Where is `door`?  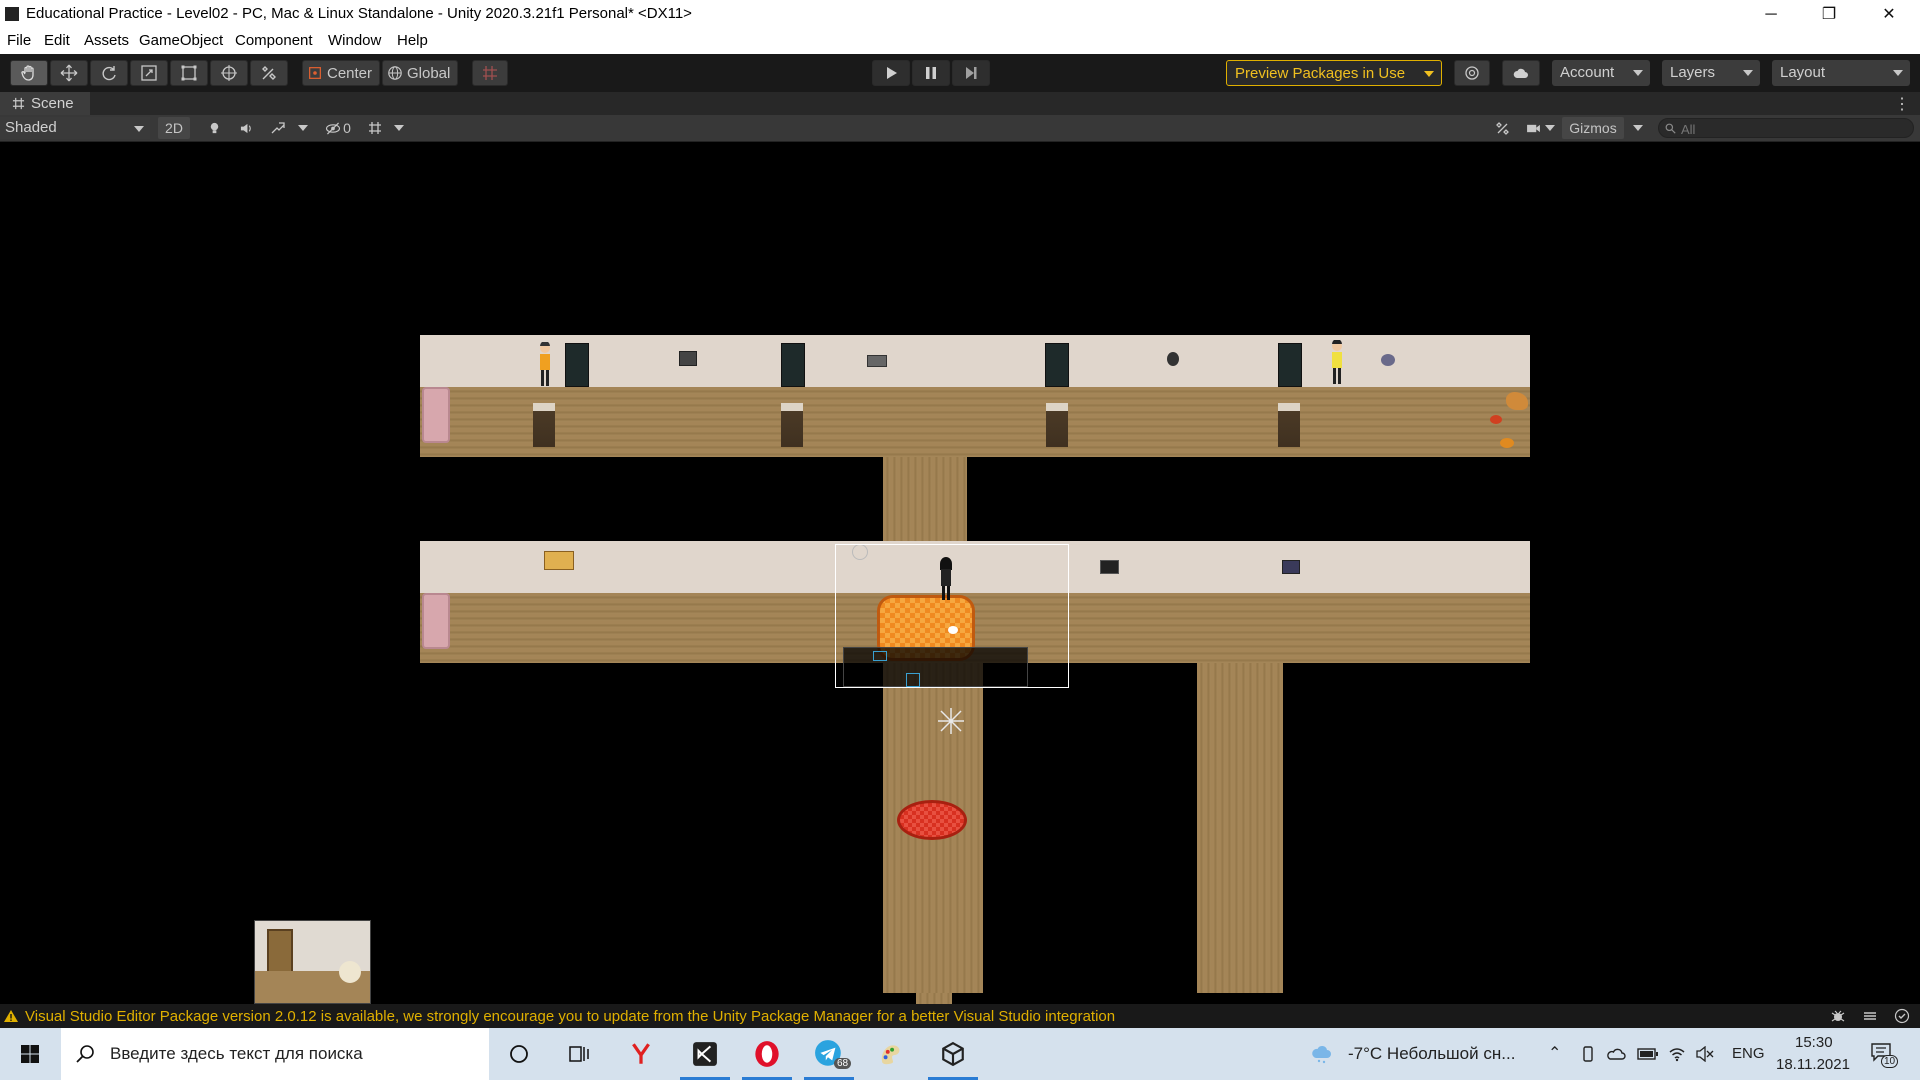 door is located at coordinates (280, 952).